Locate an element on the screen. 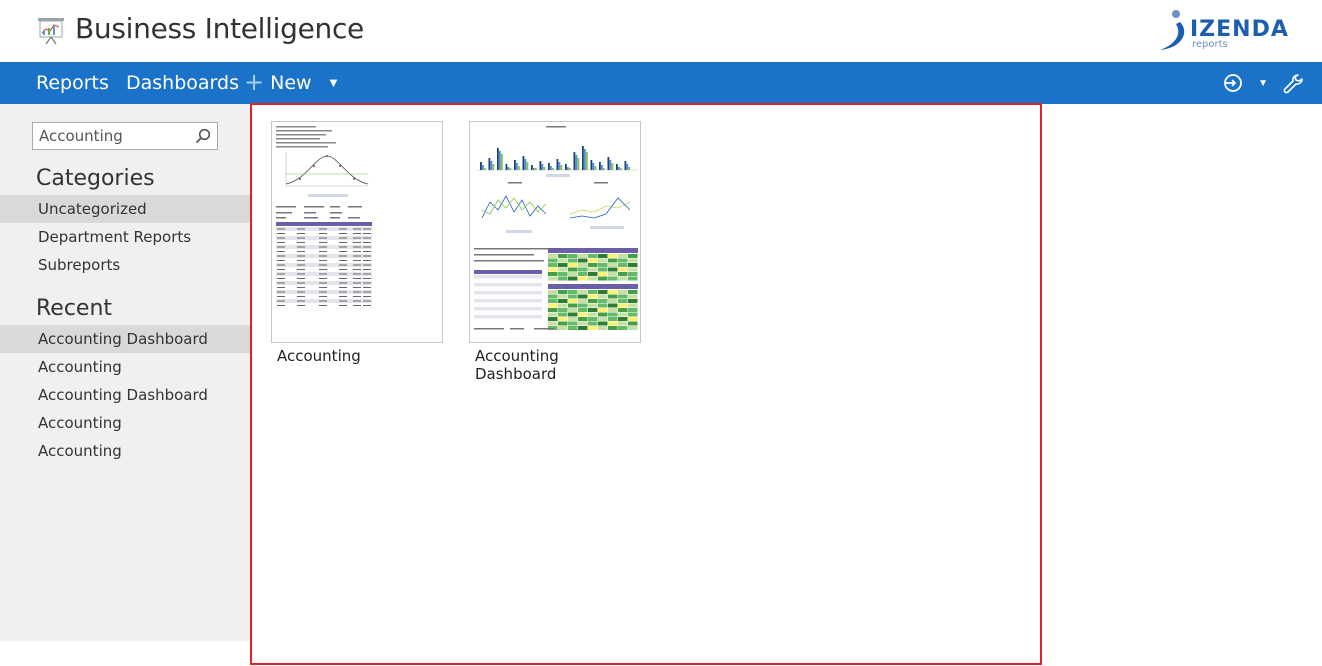  search-input is located at coordinates (113, 136).